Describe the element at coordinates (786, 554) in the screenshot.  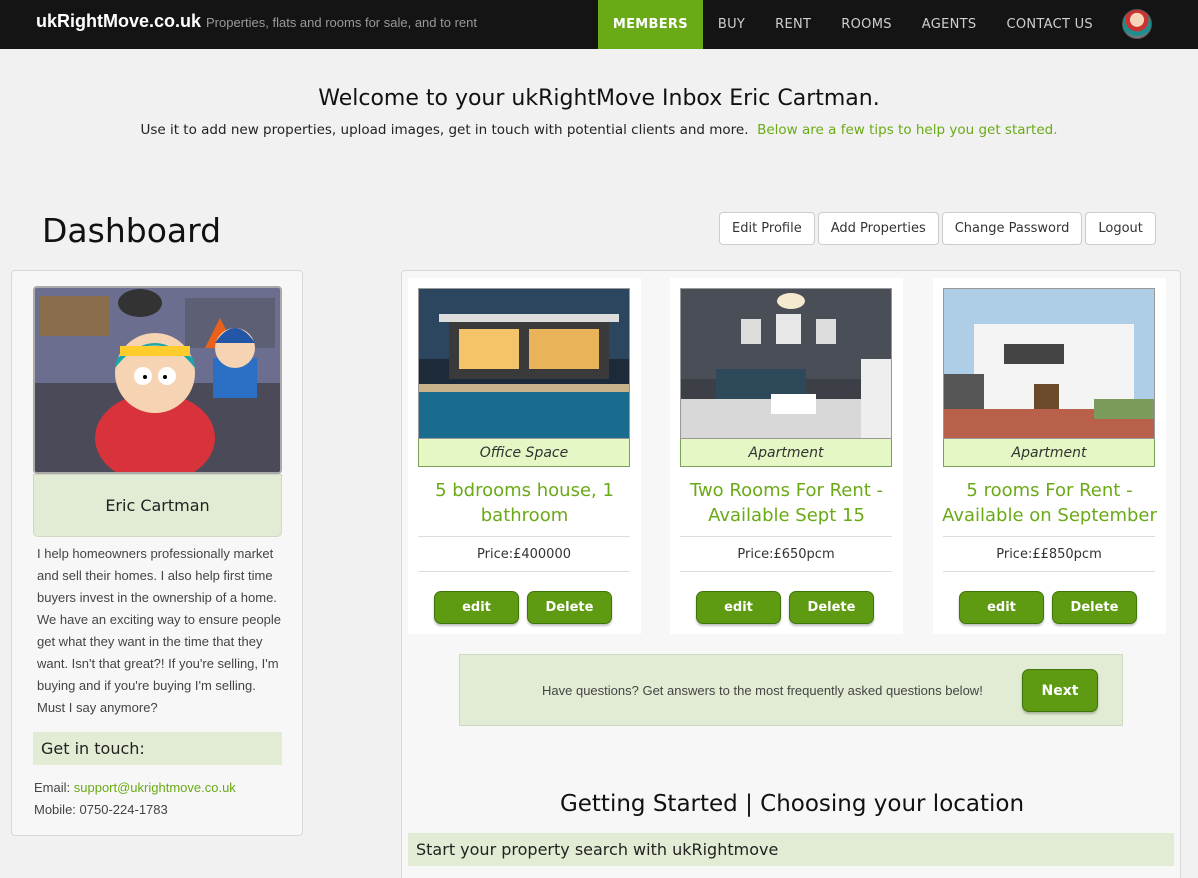
I see `listing-price: Price:£650pcm` at that location.